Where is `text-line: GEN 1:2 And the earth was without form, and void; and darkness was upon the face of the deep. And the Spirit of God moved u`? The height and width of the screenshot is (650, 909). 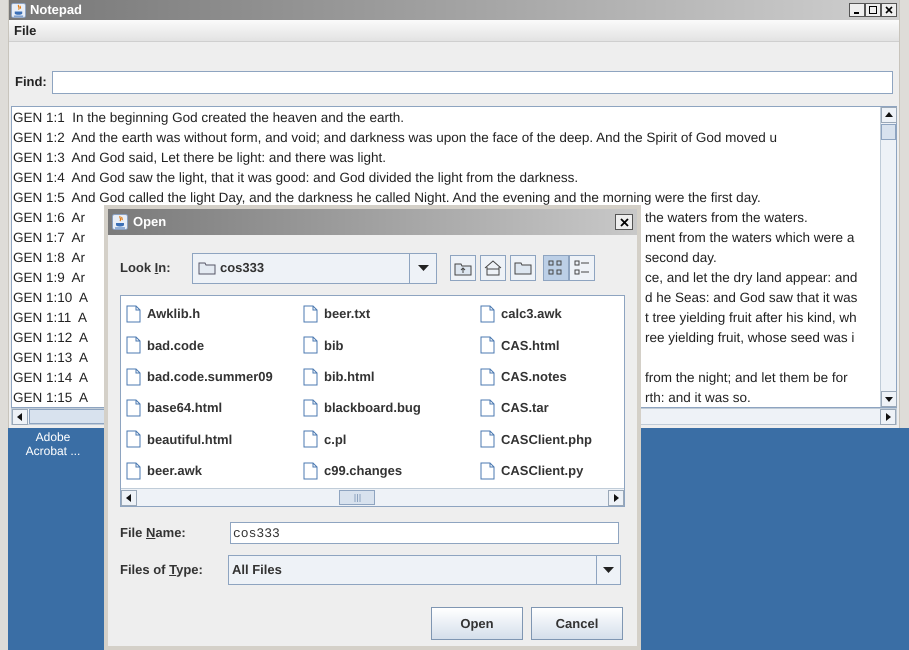 text-line: GEN 1:2 And the earth was without form, and void; and darkness was upon the face of the deep. And the Spirit of God moved u is located at coordinates (395, 137).